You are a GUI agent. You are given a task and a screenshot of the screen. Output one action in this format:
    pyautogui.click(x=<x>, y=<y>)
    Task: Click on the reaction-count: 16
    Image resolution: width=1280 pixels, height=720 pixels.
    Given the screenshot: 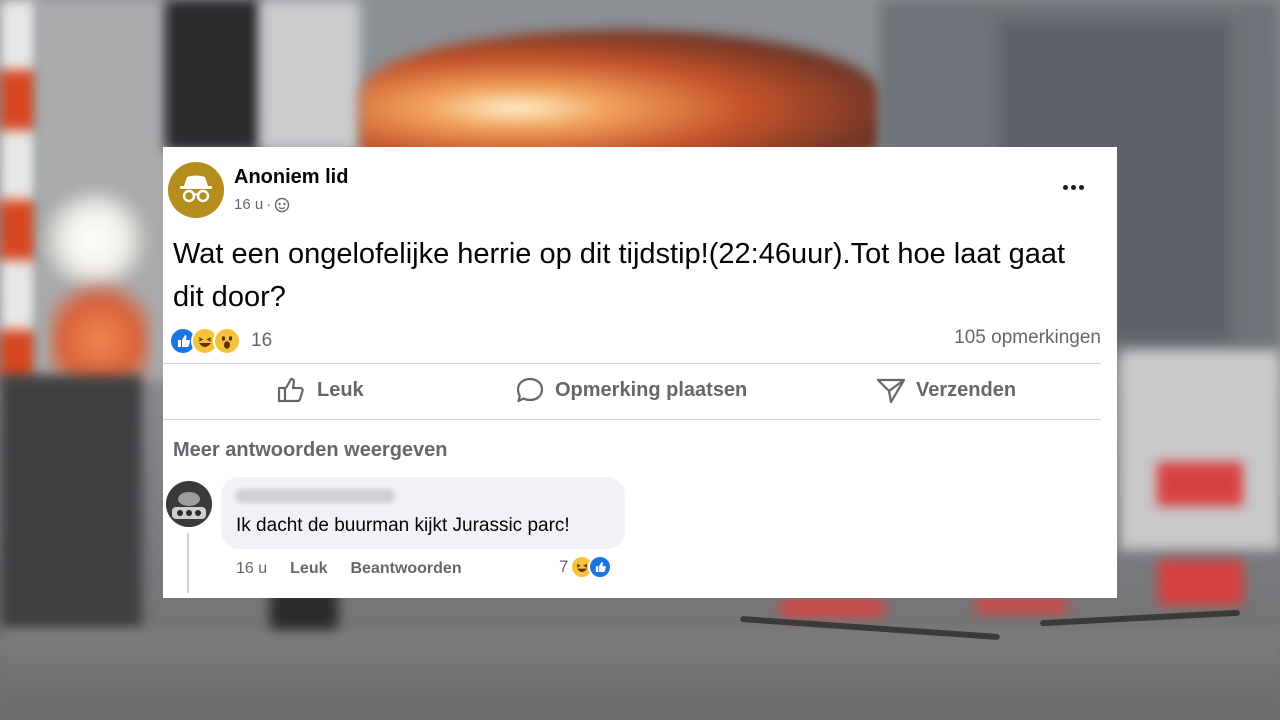 What is the action you would take?
    pyautogui.click(x=262, y=340)
    